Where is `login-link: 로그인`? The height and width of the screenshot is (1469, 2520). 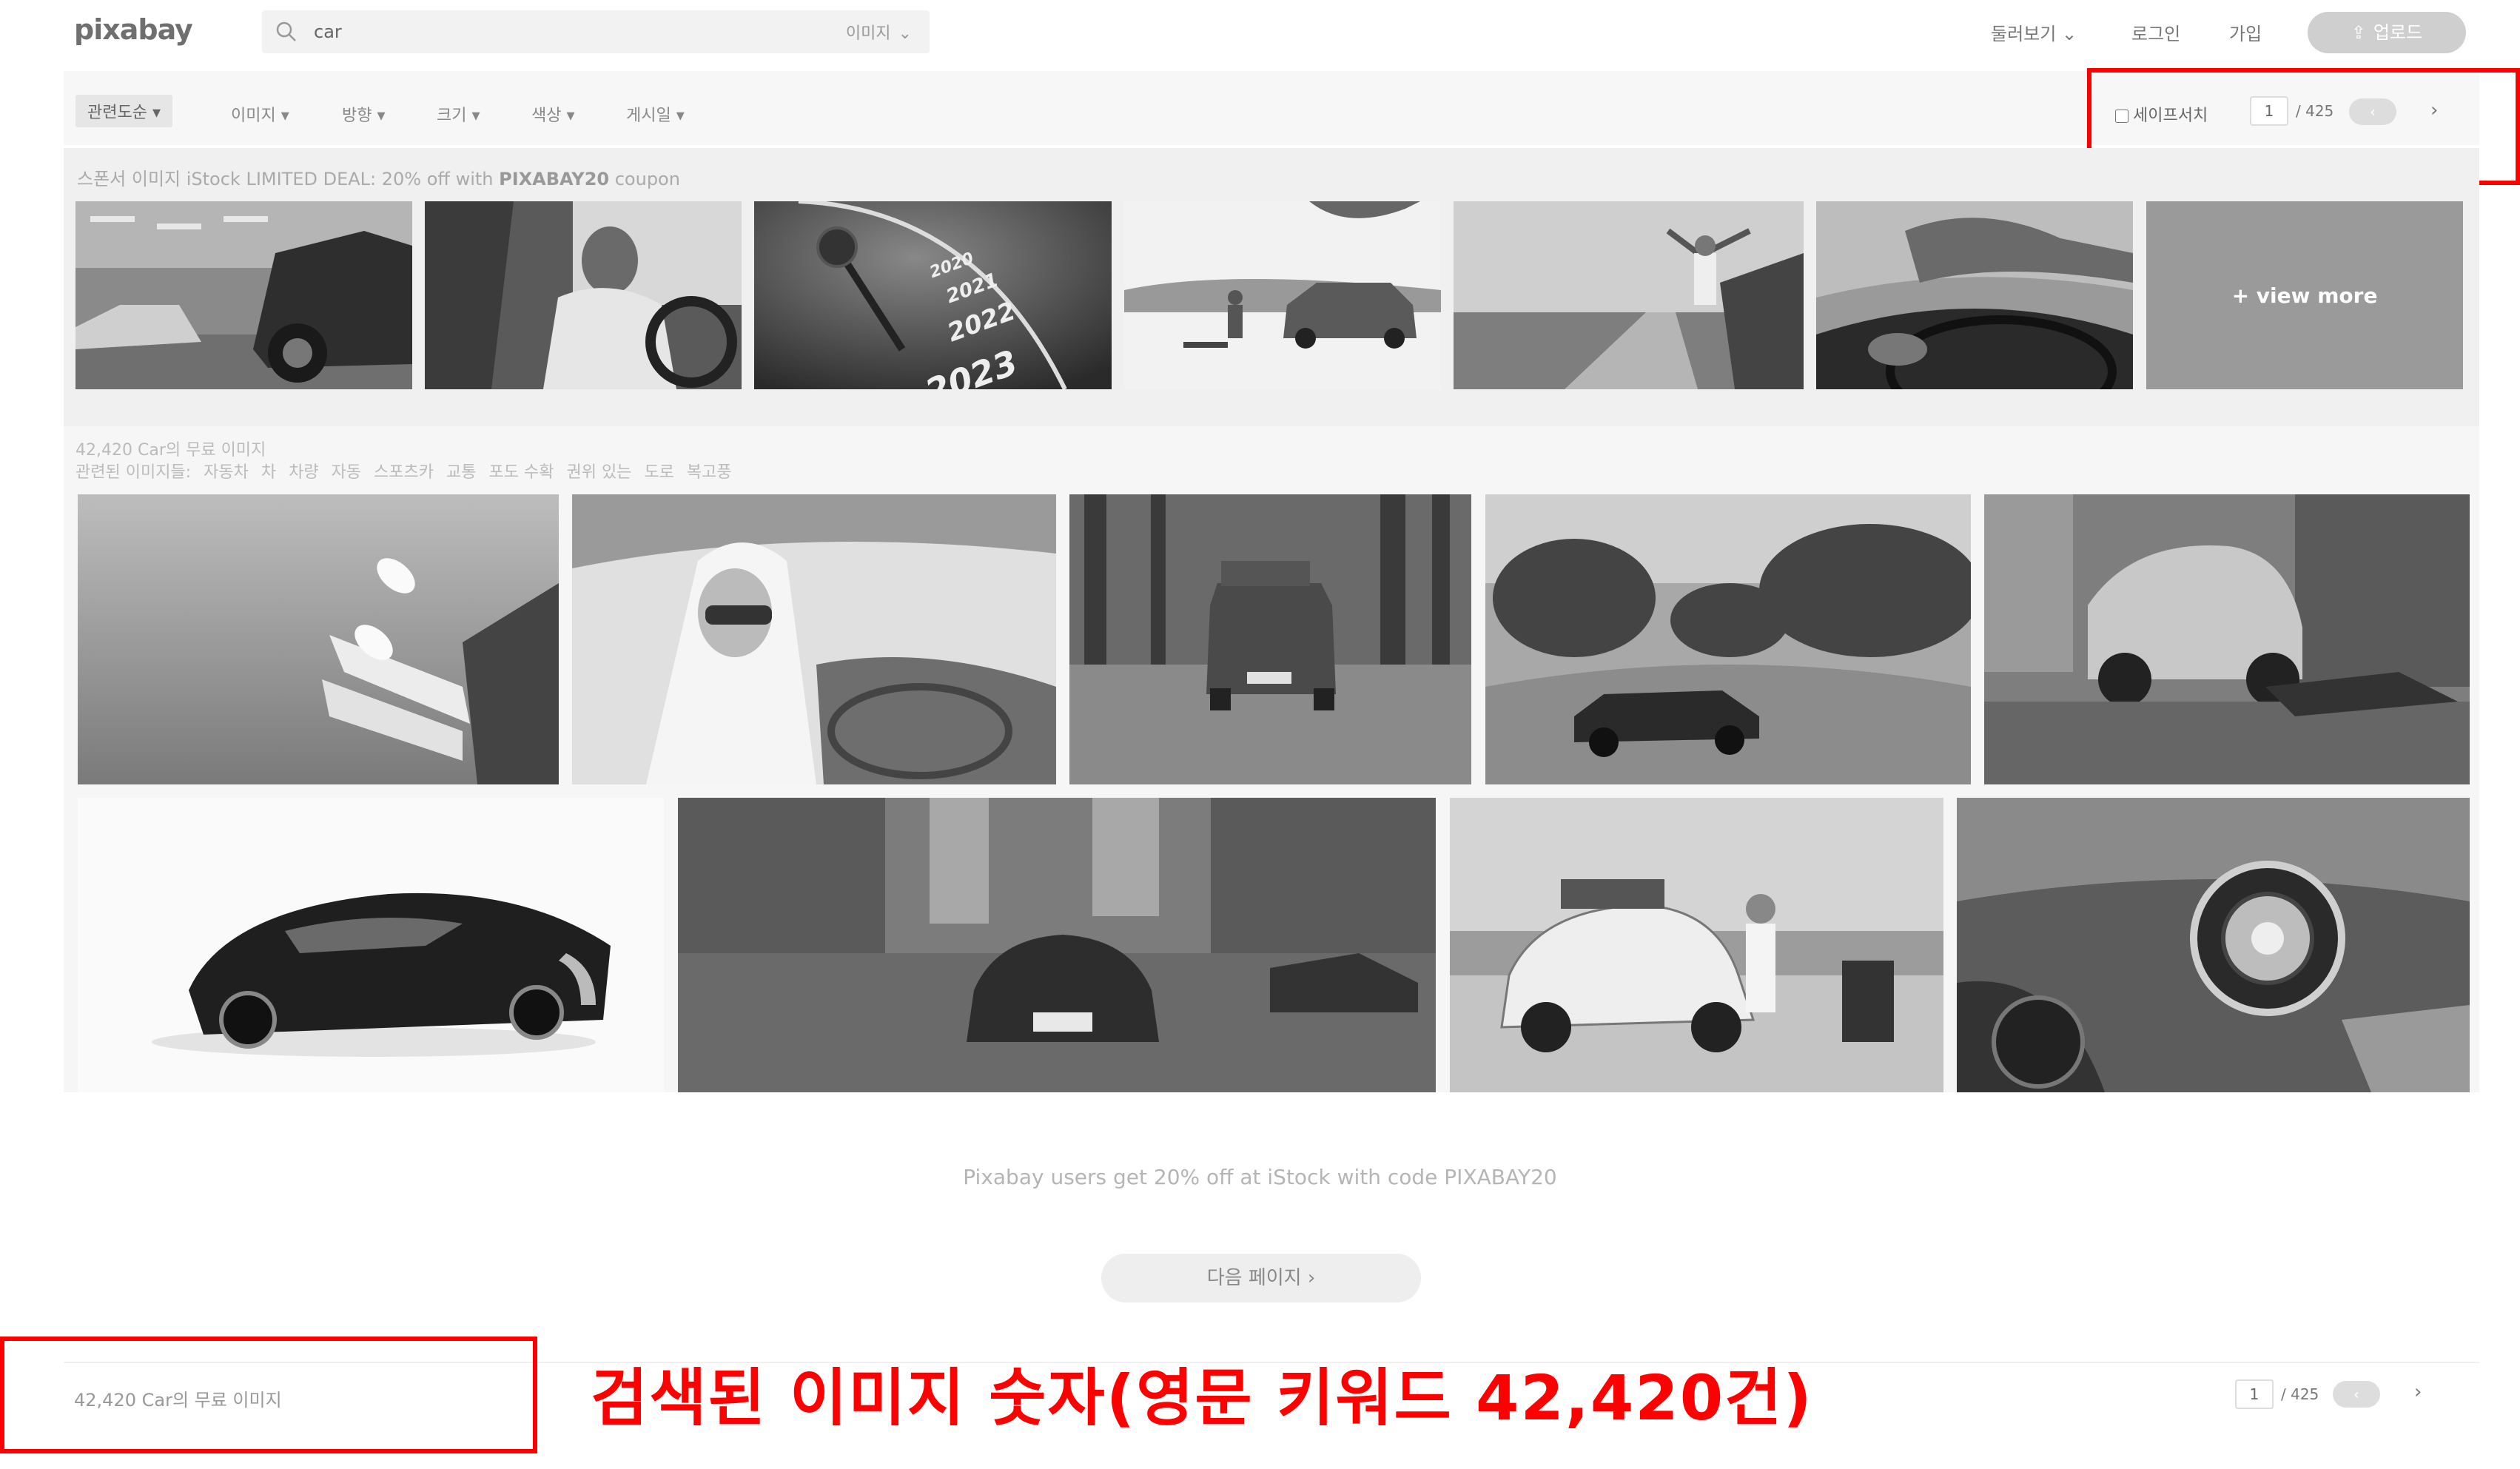
login-link: 로그인 is located at coordinates (2155, 32).